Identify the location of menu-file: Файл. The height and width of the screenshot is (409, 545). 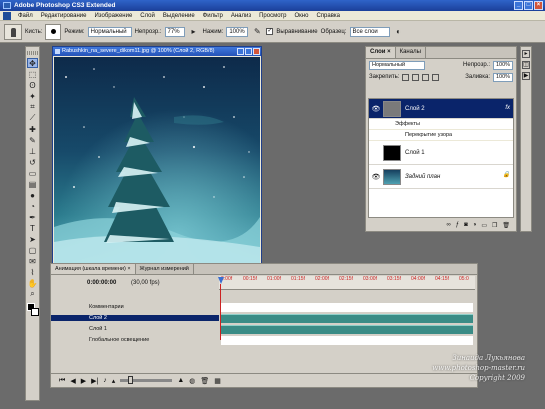
(25, 15).